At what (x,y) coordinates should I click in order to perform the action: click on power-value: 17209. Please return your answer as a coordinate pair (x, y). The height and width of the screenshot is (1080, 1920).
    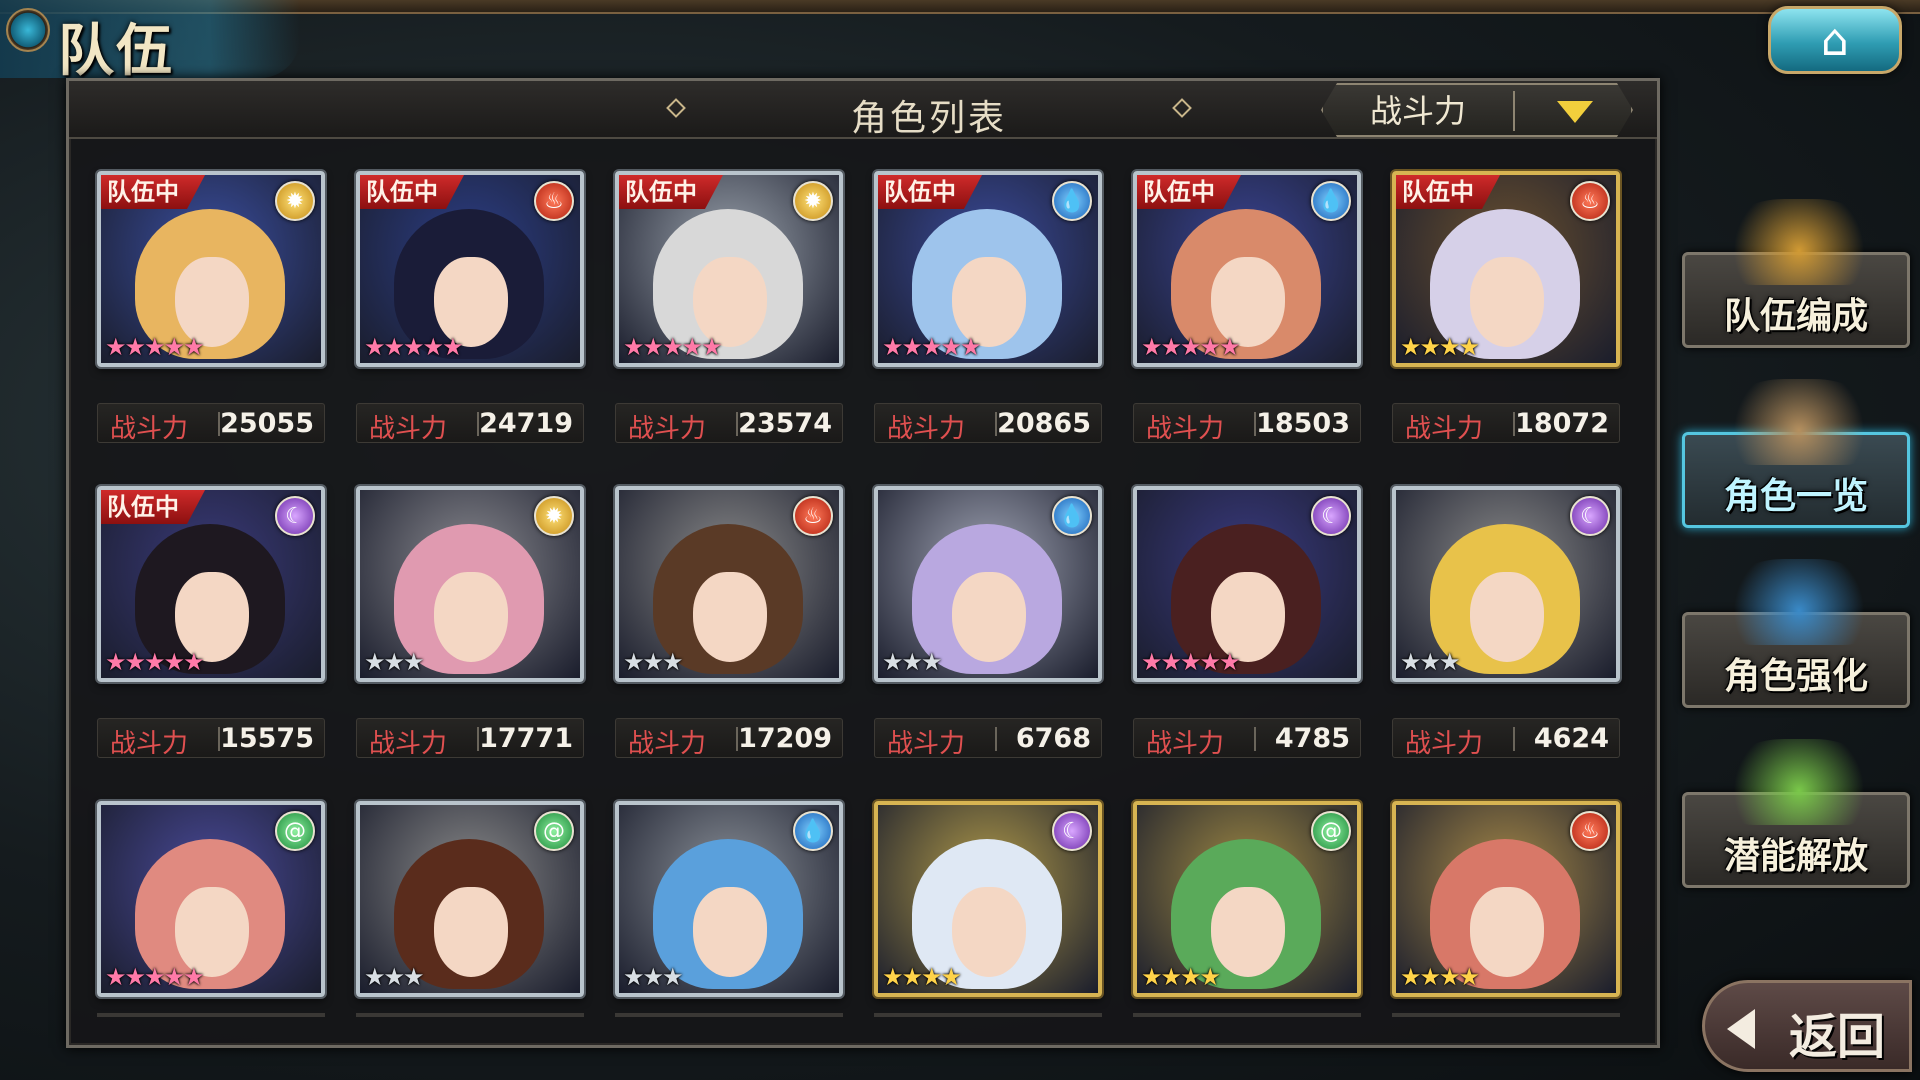
    Looking at the image, I should click on (785, 738).